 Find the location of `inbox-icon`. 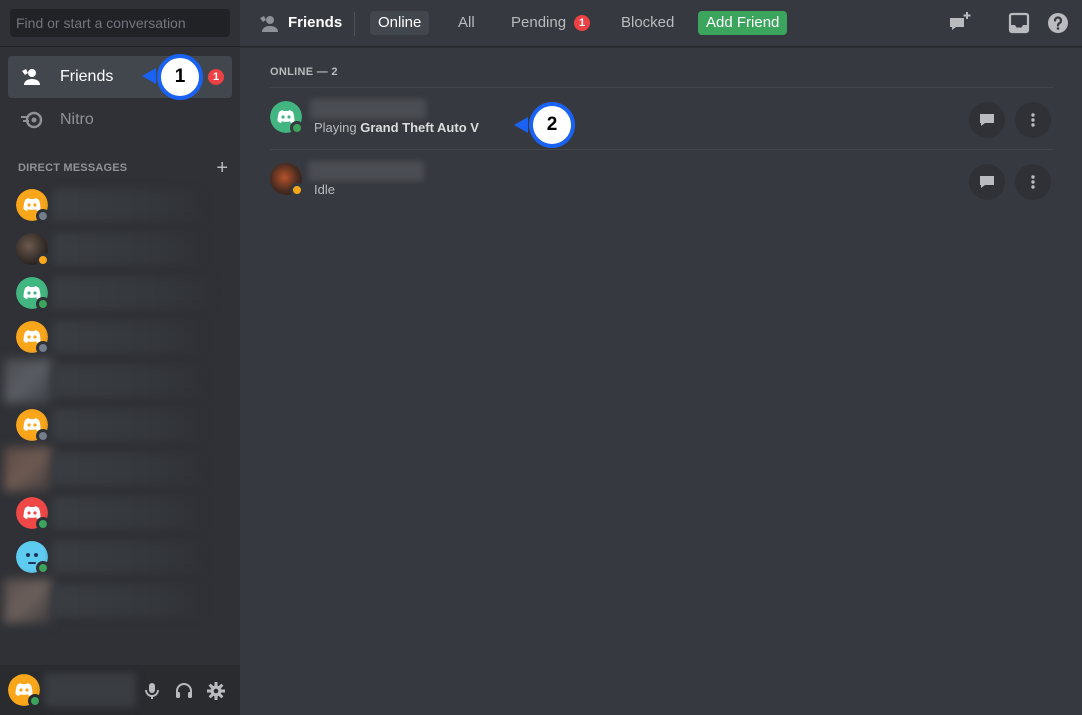

inbox-icon is located at coordinates (1019, 23).